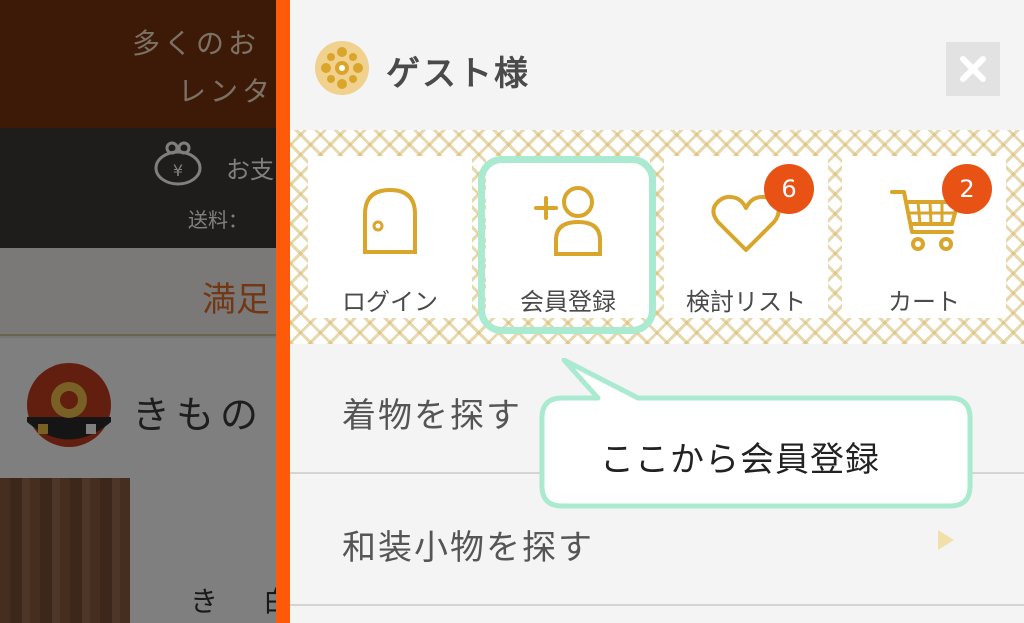 This screenshot has width=1024, height=623. I want to click on row-divider, so click(657, 605).